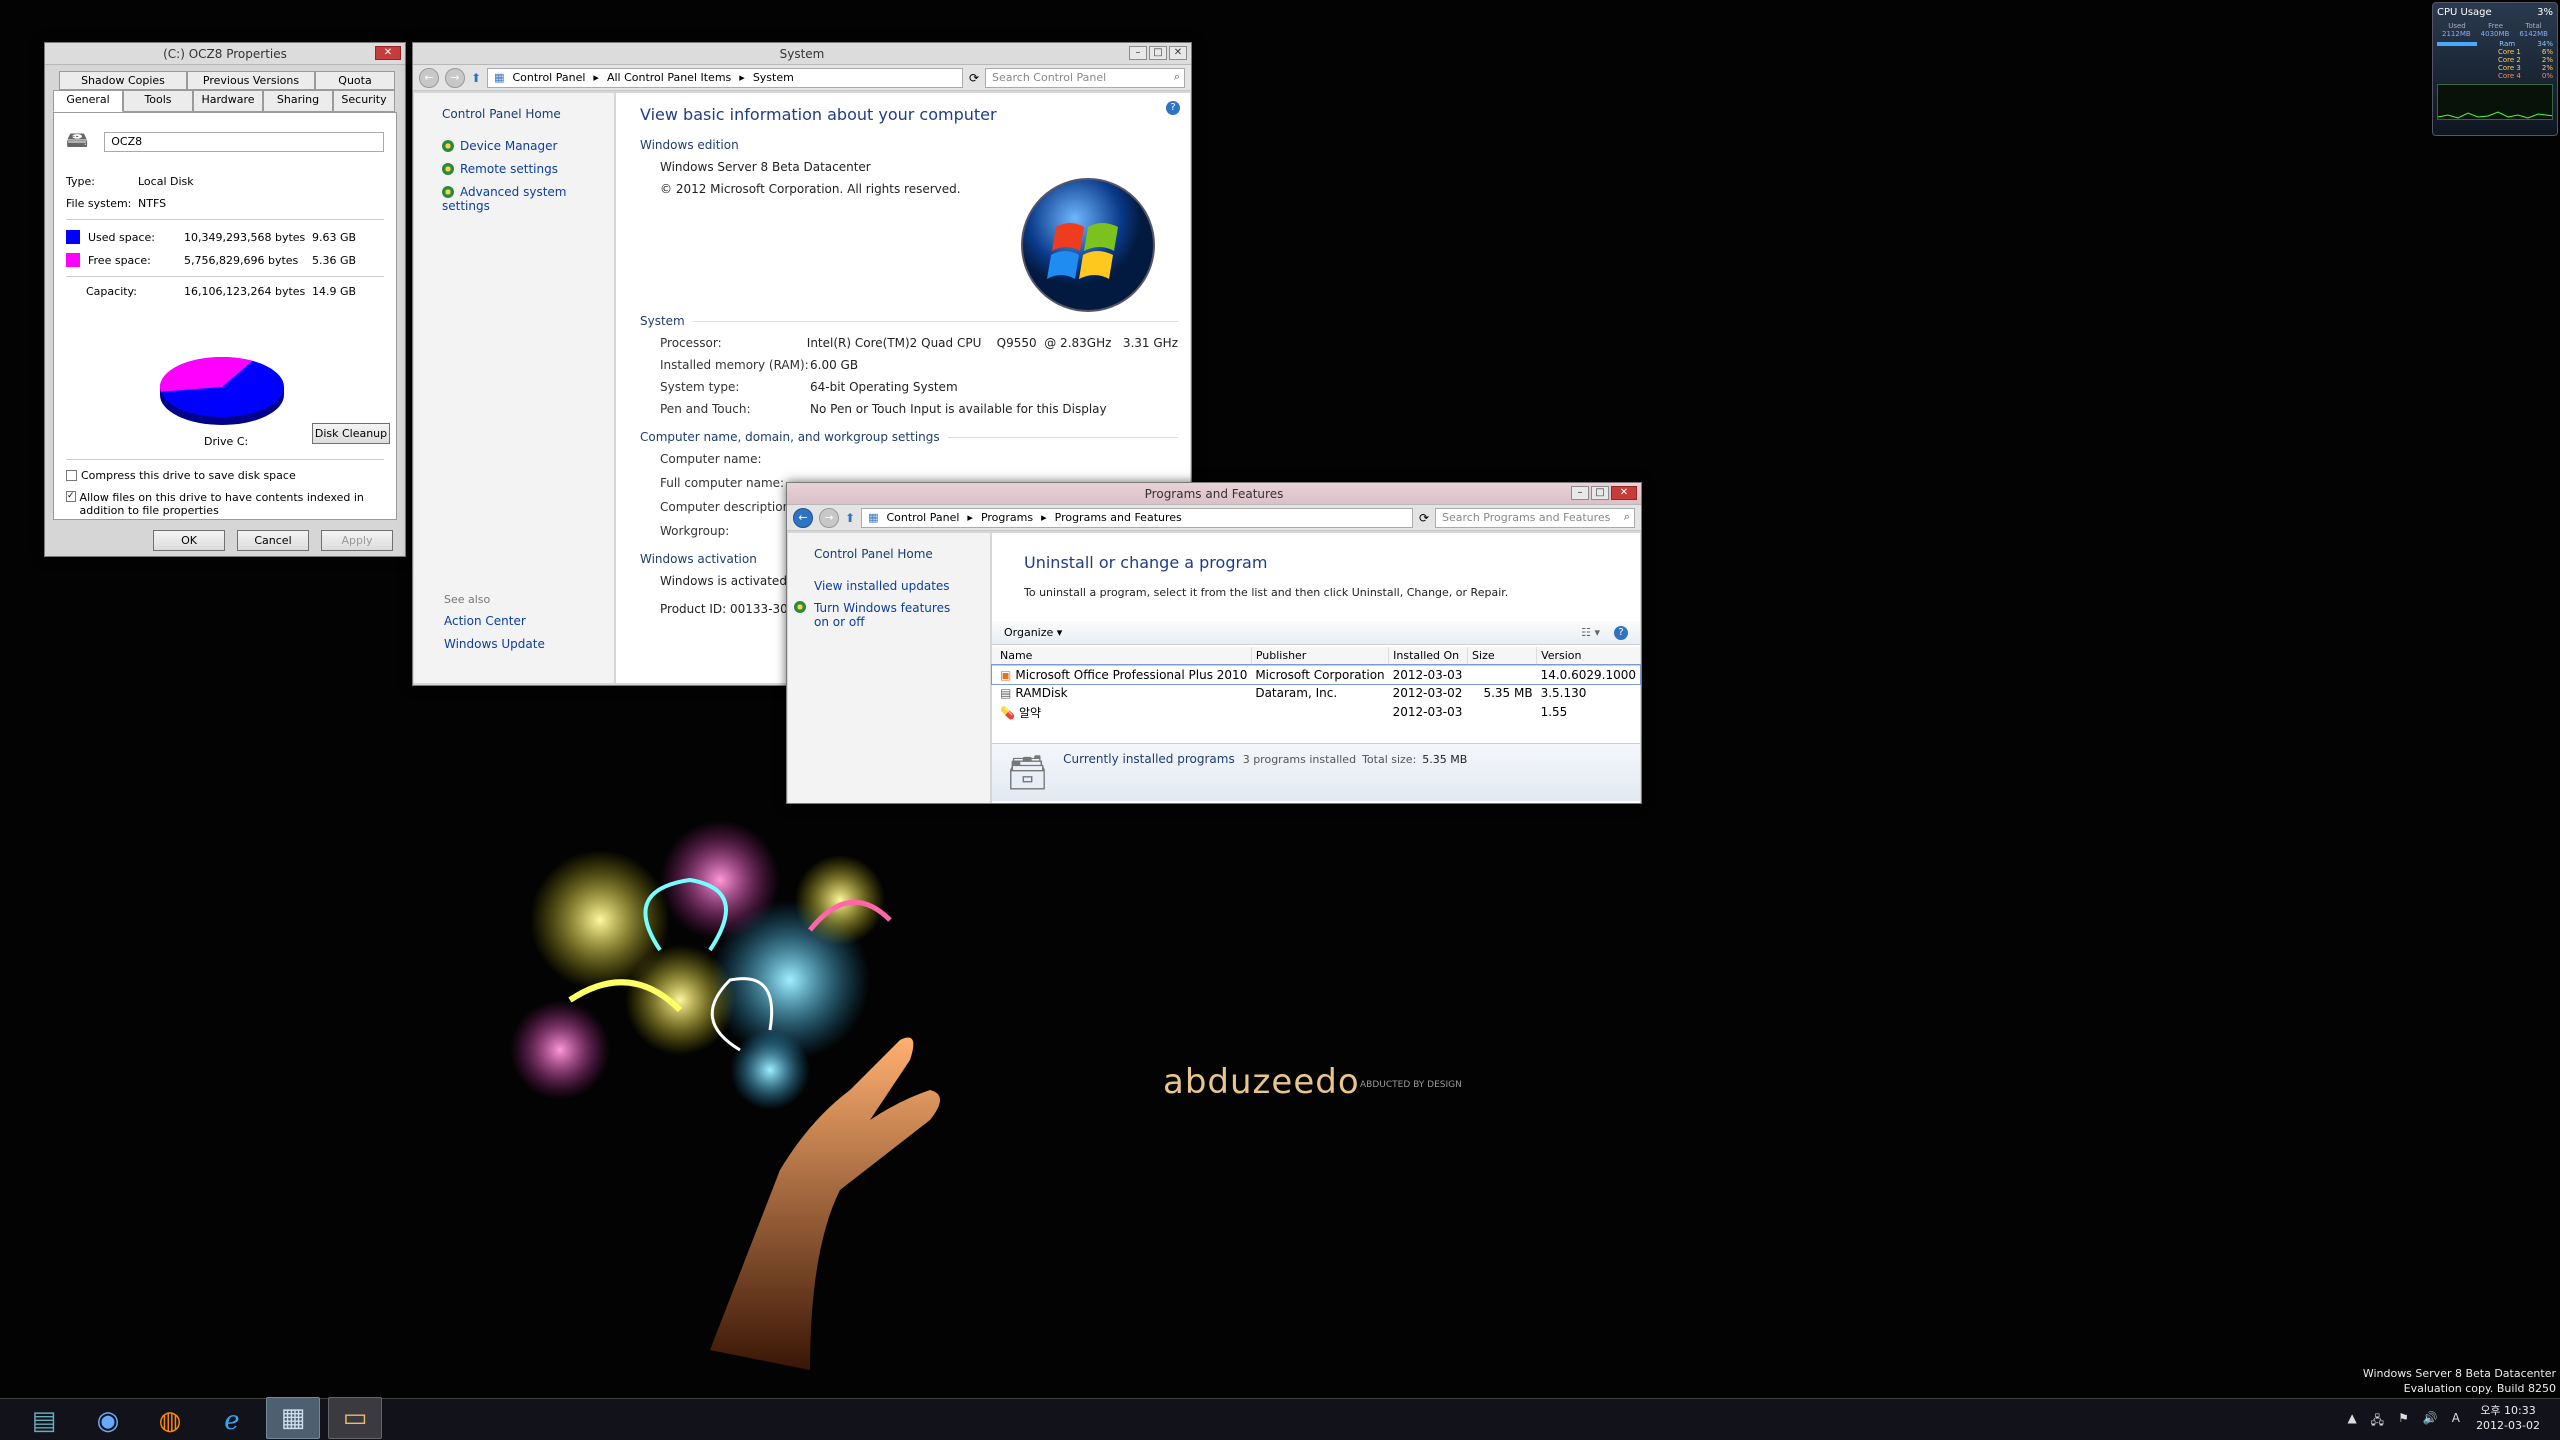  Describe the element at coordinates (1007, 517) in the screenshot. I see `crumb-programs: Programs` at that location.